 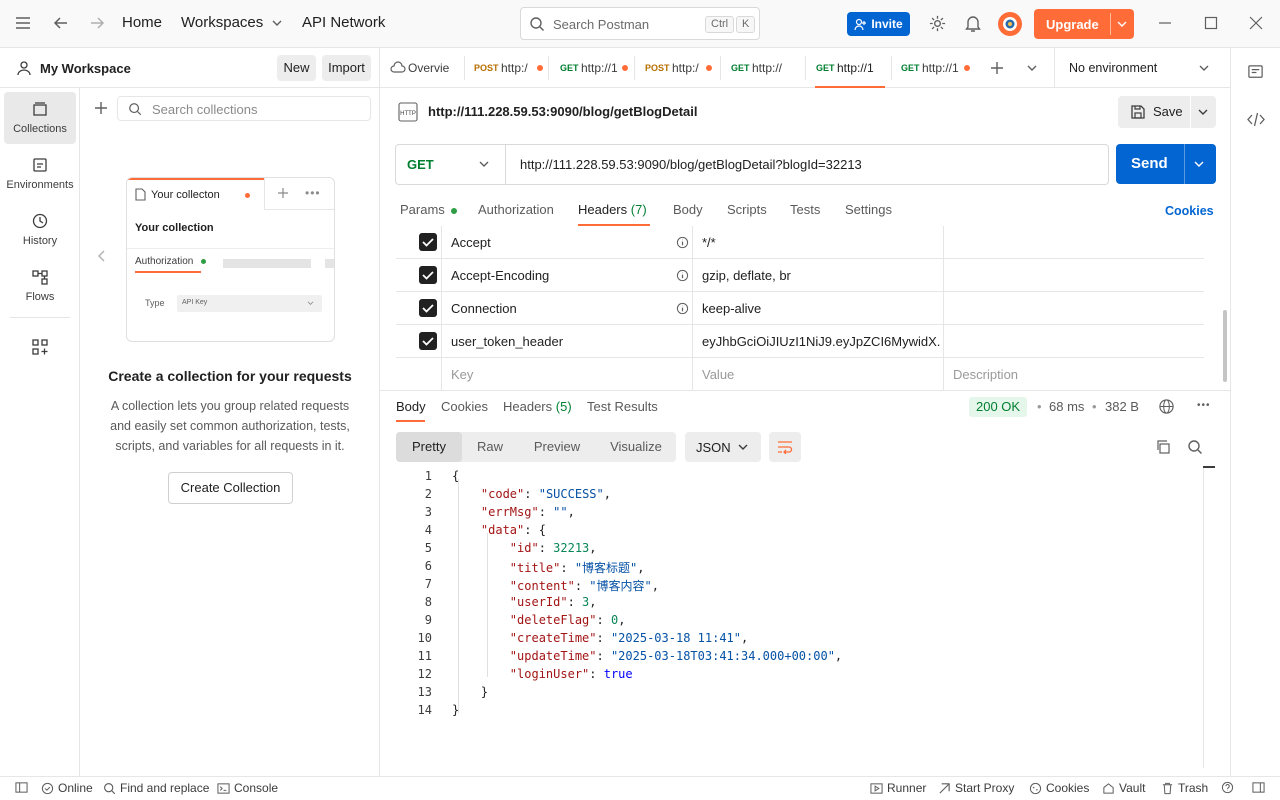 What do you see at coordinates (612, 209) in the screenshot?
I see `tab-headers: Headers (7)` at bounding box center [612, 209].